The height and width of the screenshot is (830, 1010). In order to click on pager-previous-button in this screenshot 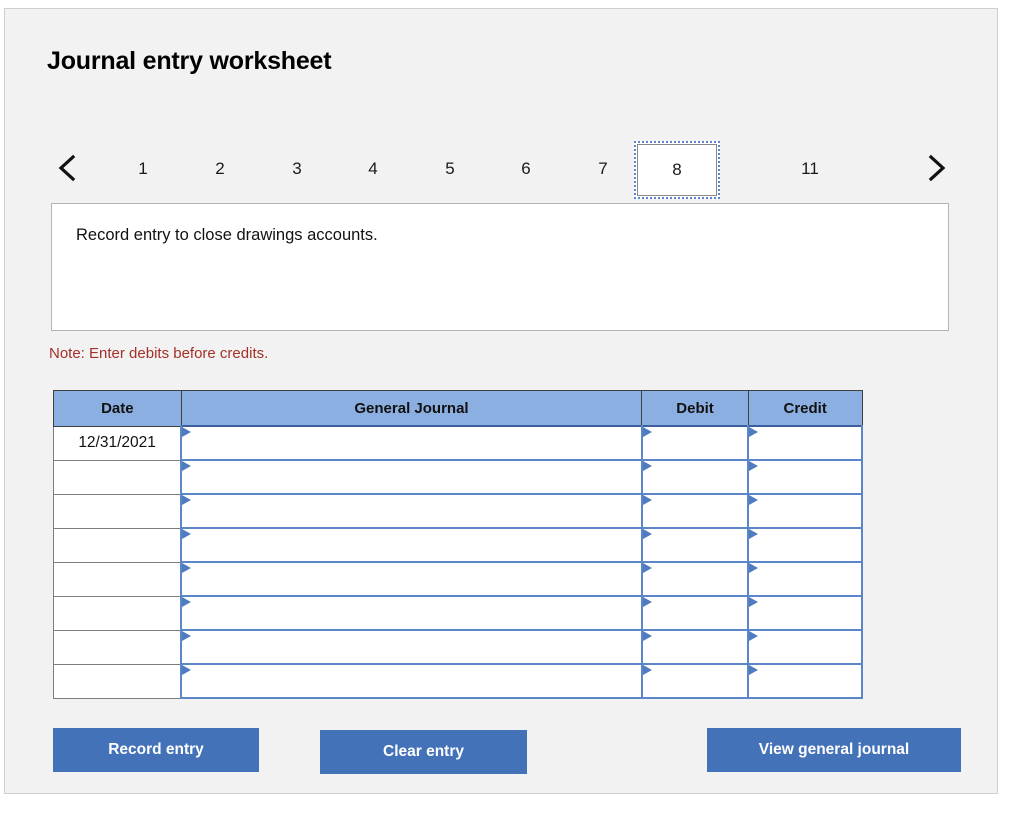, I will do `click(67, 168)`.